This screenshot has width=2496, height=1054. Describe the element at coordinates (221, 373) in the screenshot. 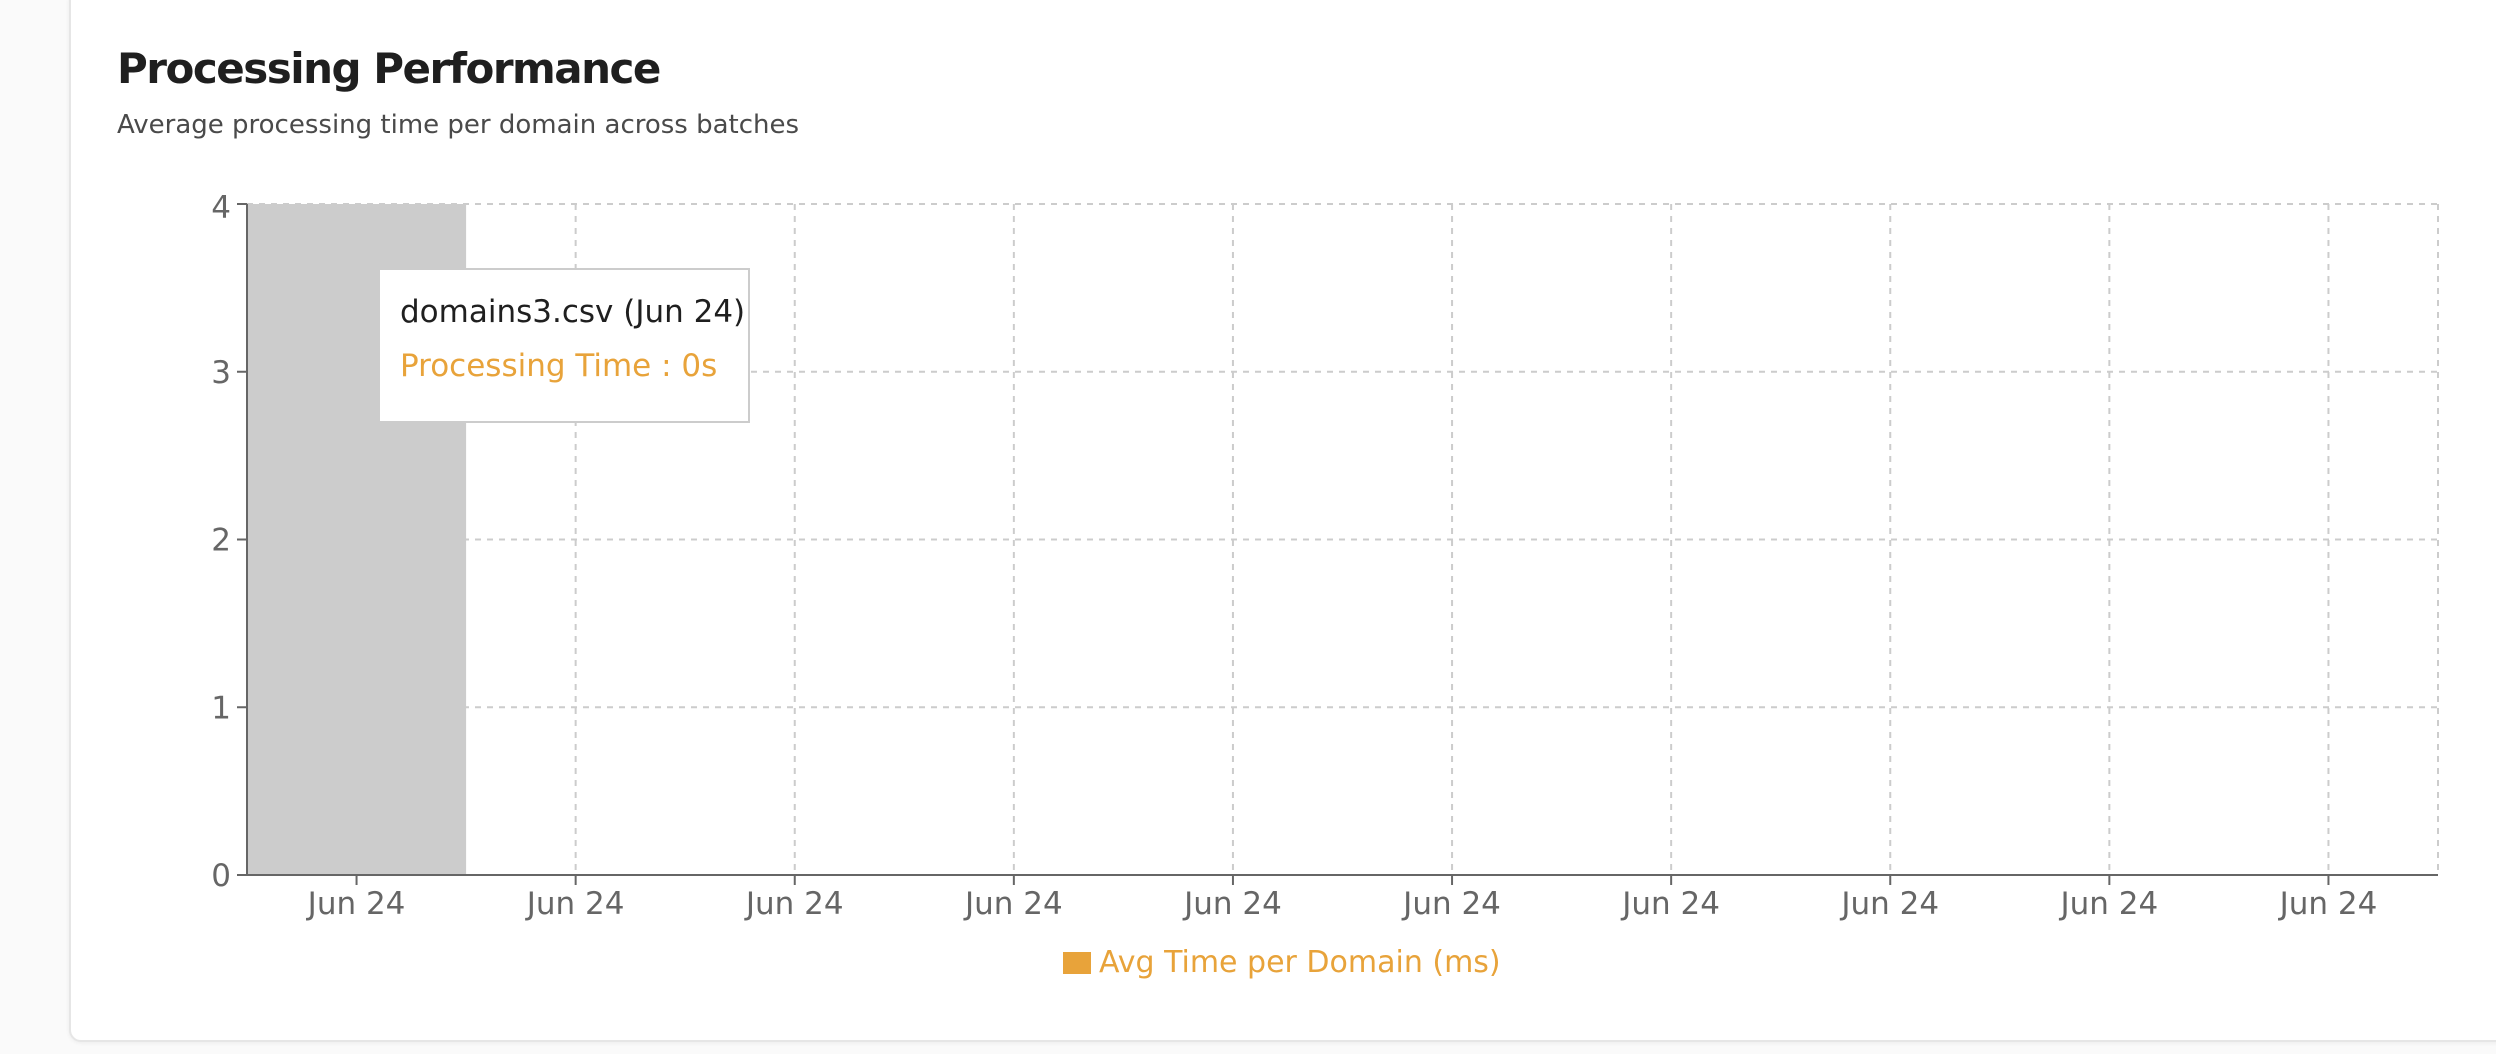

I see `y-tick-label: 3` at that location.